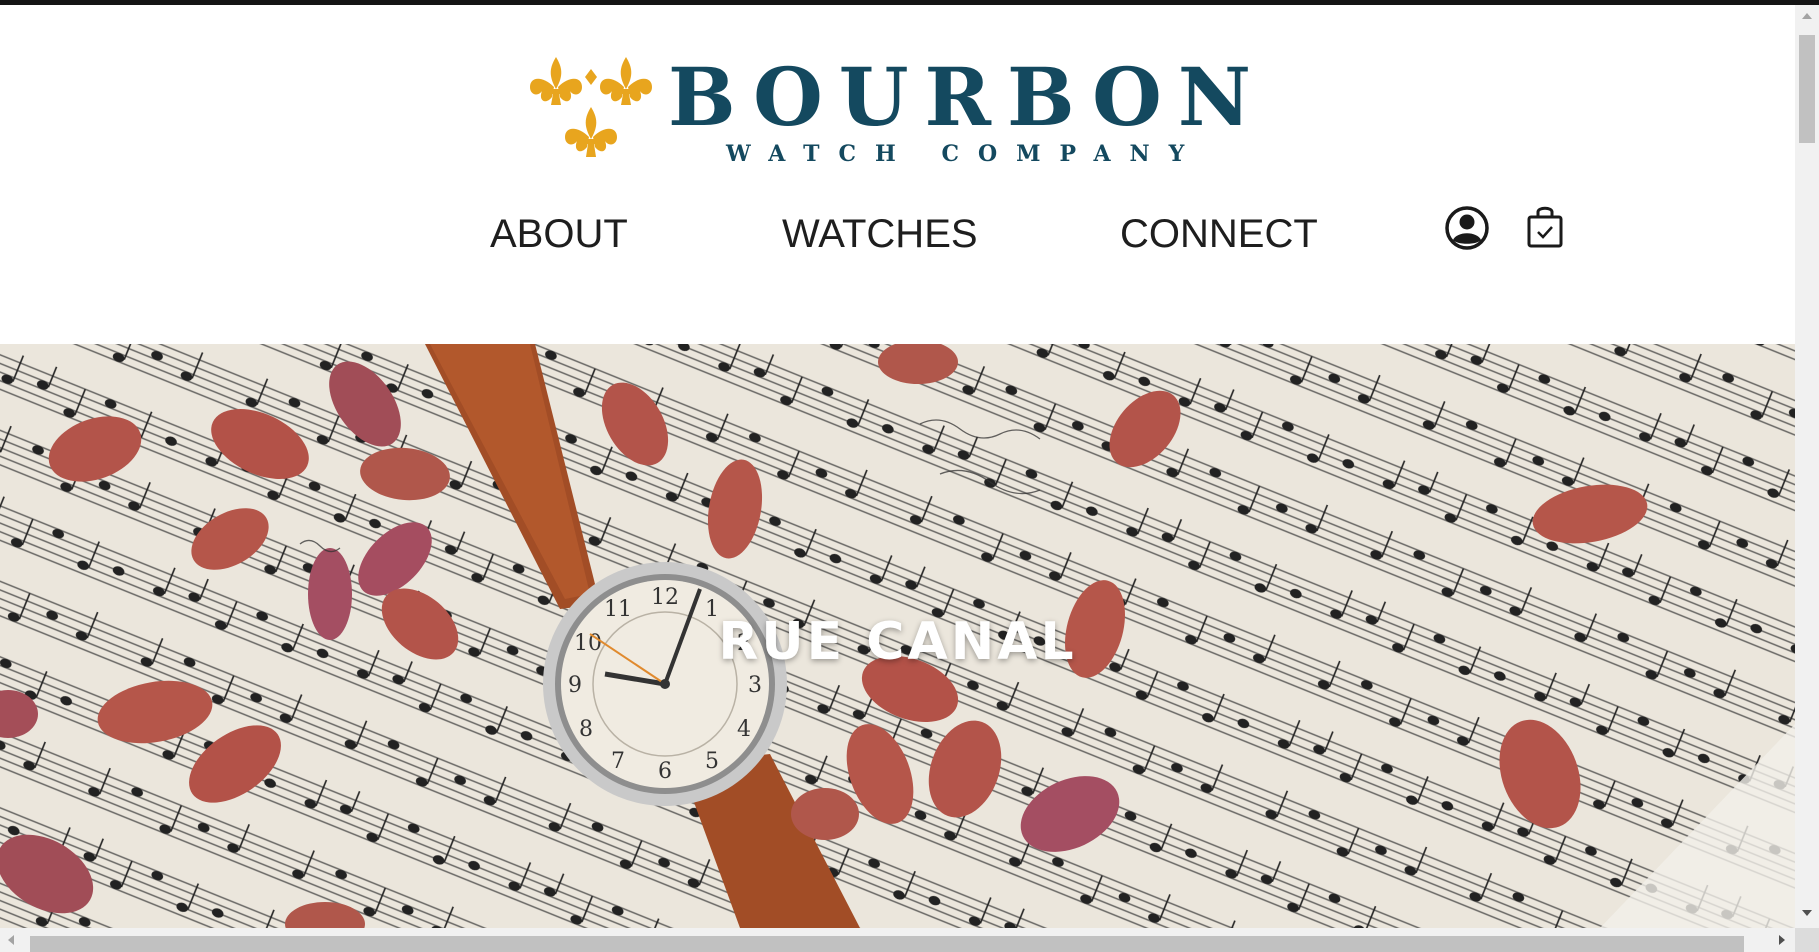 This screenshot has height=952, width=1819. I want to click on scroll-left-arrow-icon, so click(11, 940).